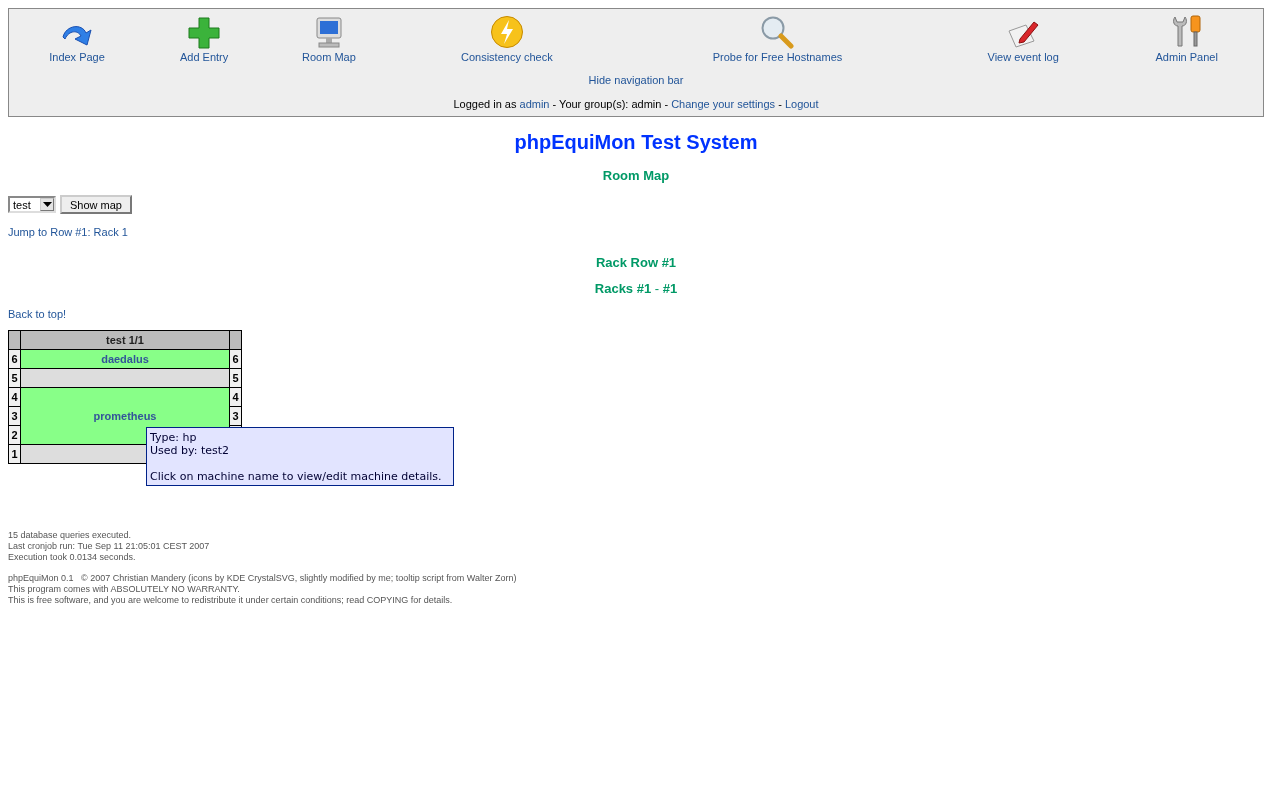 This screenshot has height=787, width=1272. I want to click on nav-link: Add Entry, so click(204, 57).